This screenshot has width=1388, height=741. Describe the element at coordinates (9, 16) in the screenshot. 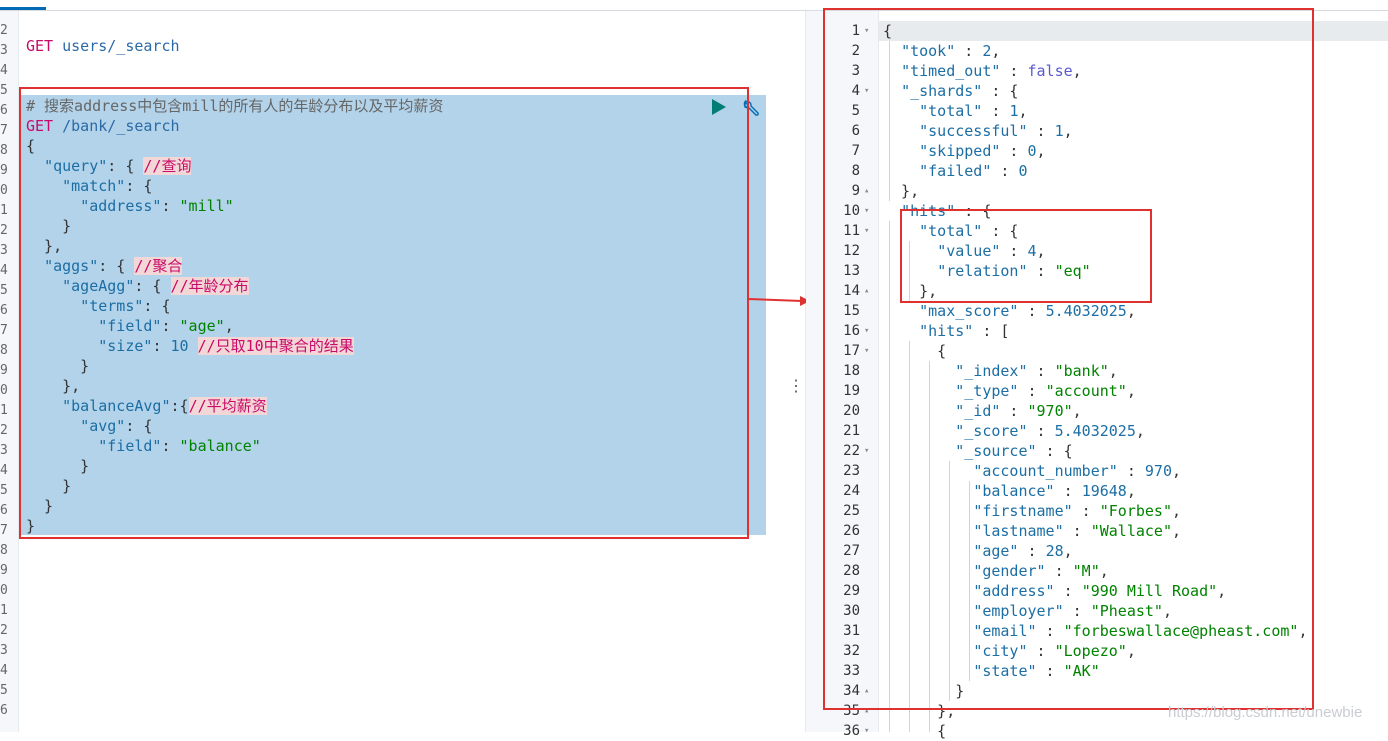

I see `line-number` at that location.